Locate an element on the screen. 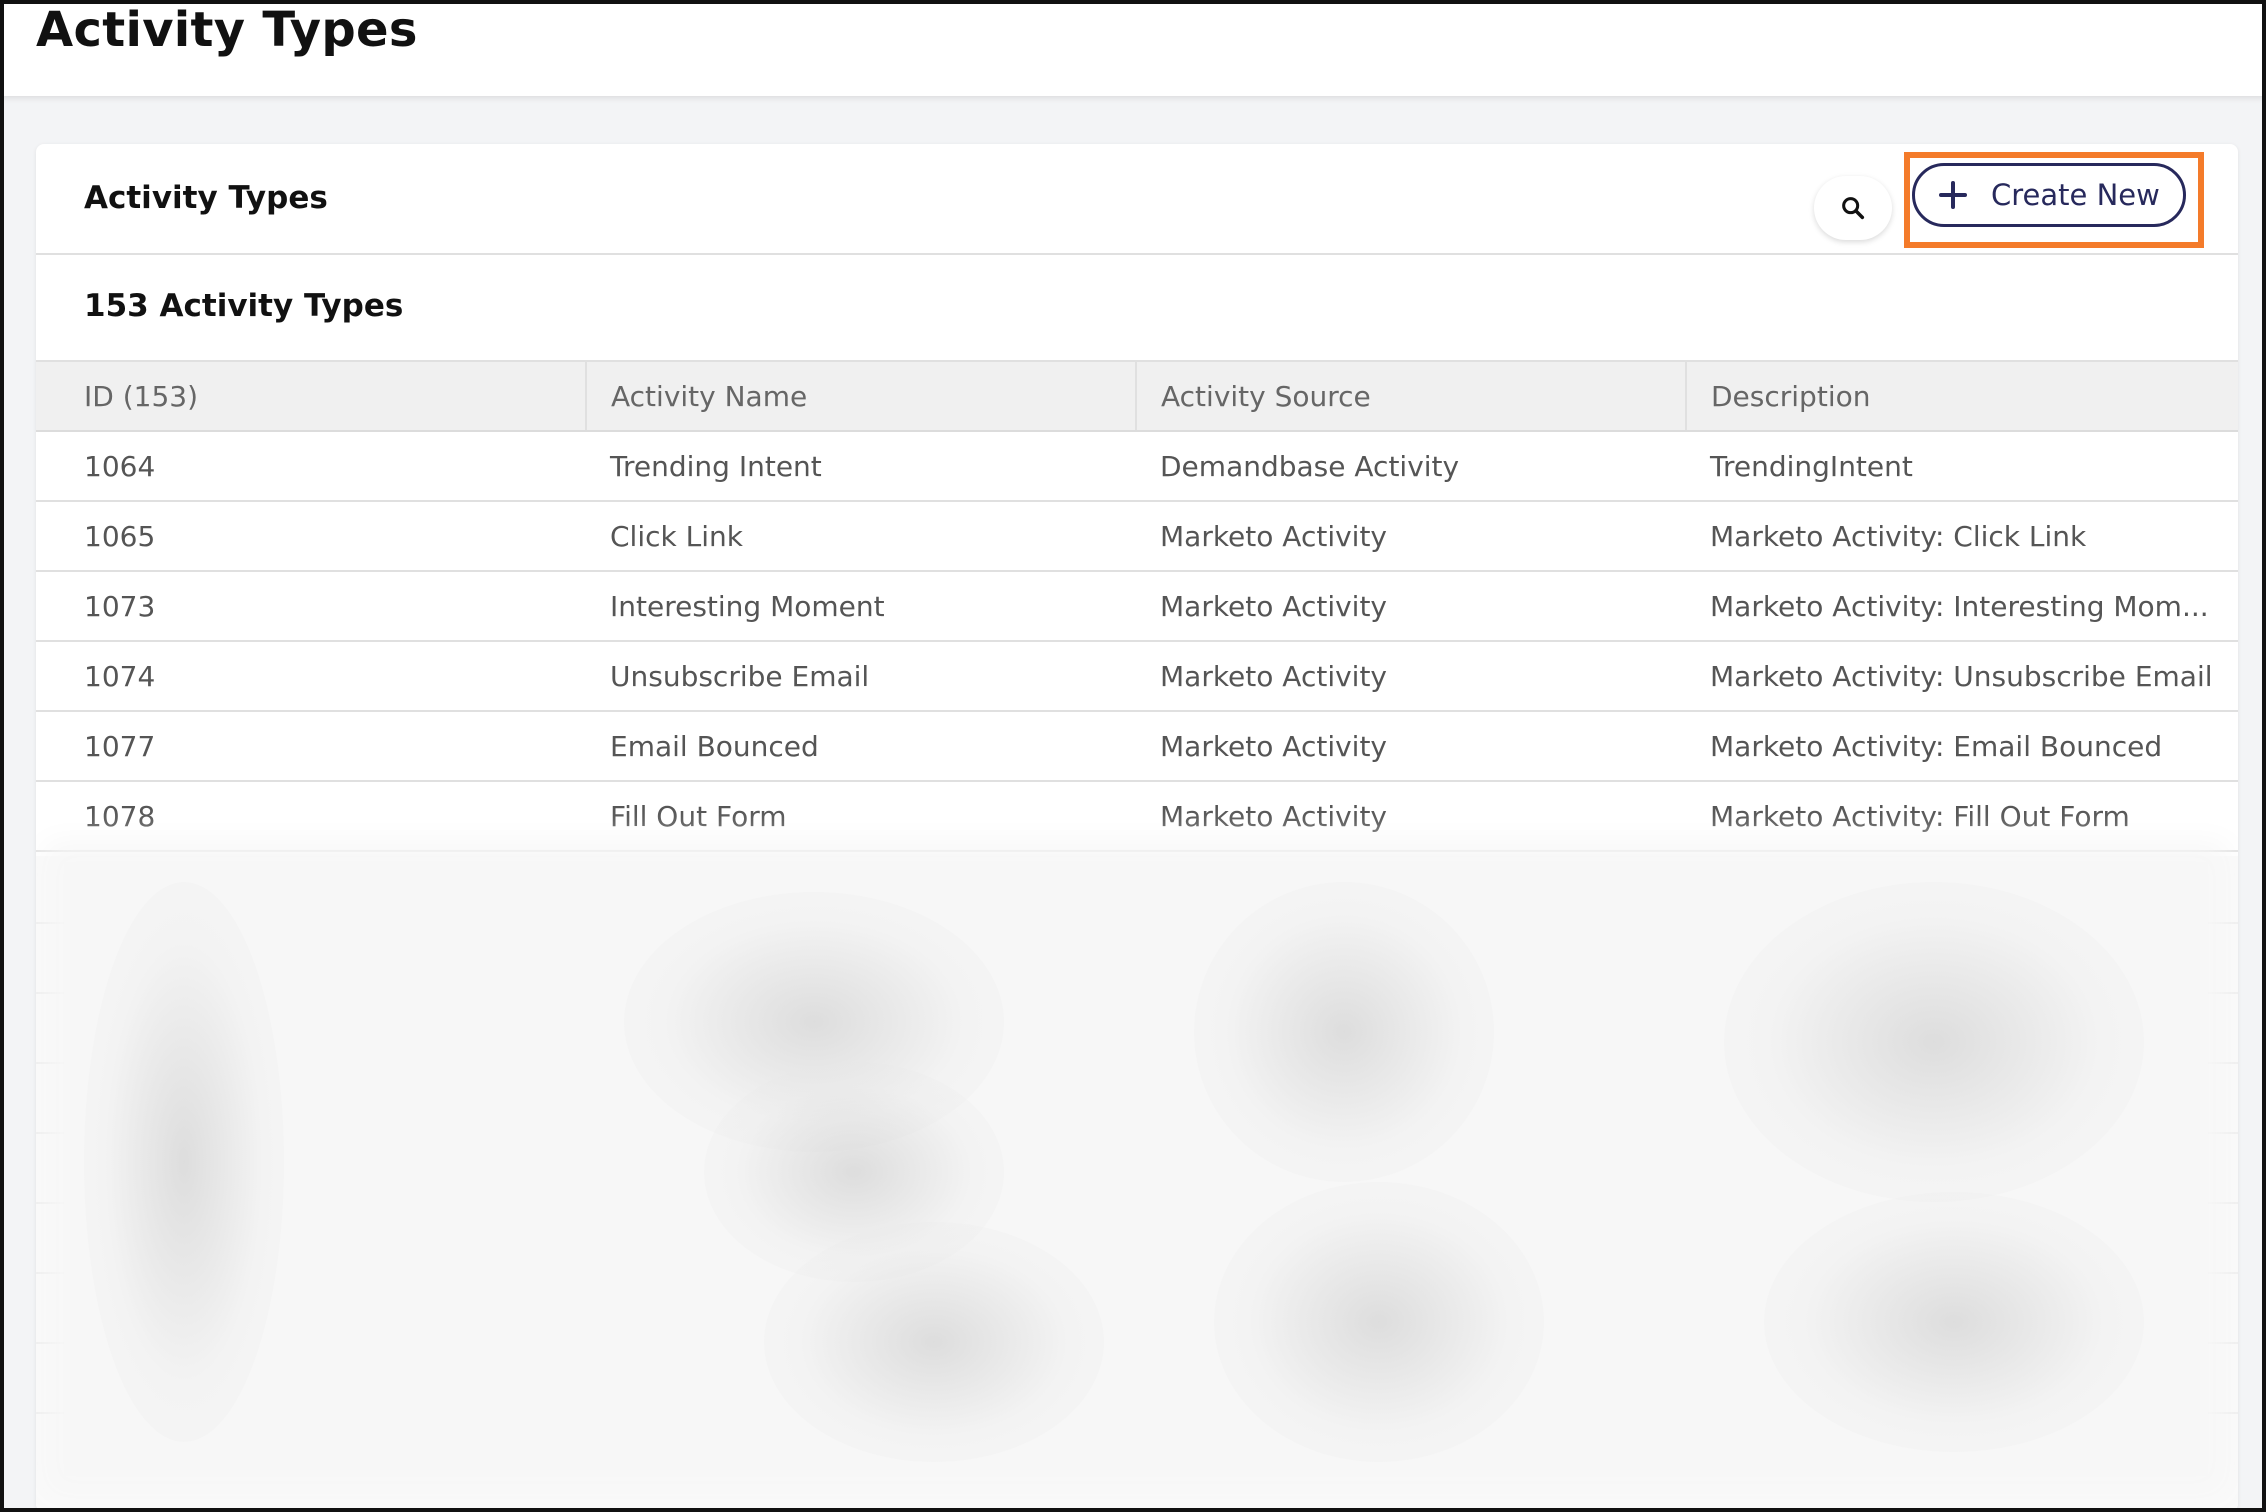 The image size is (2266, 1512). cell-id: 1074 is located at coordinates (311, 676).